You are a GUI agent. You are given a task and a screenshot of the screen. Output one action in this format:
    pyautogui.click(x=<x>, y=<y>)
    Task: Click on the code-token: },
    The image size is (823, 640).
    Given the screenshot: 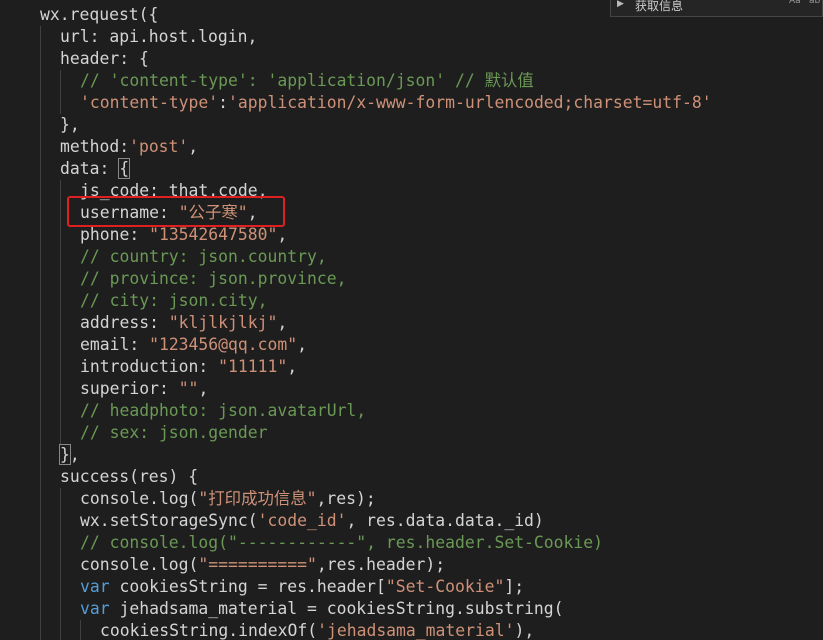 What is the action you would take?
    pyautogui.click(x=70, y=124)
    